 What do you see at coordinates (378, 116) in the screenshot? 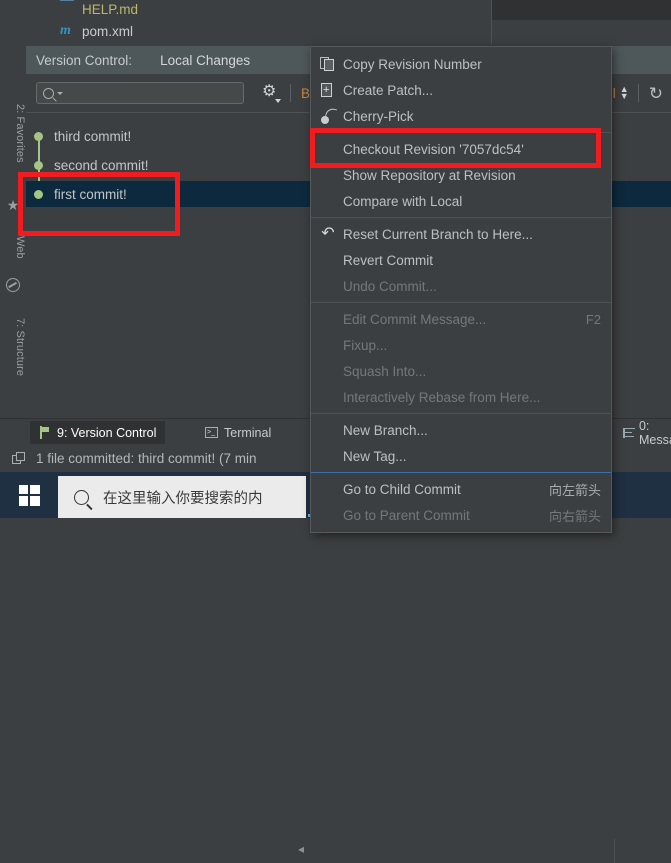
I see `menu-item-label: Cherry-Pick` at bounding box center [378, 116].